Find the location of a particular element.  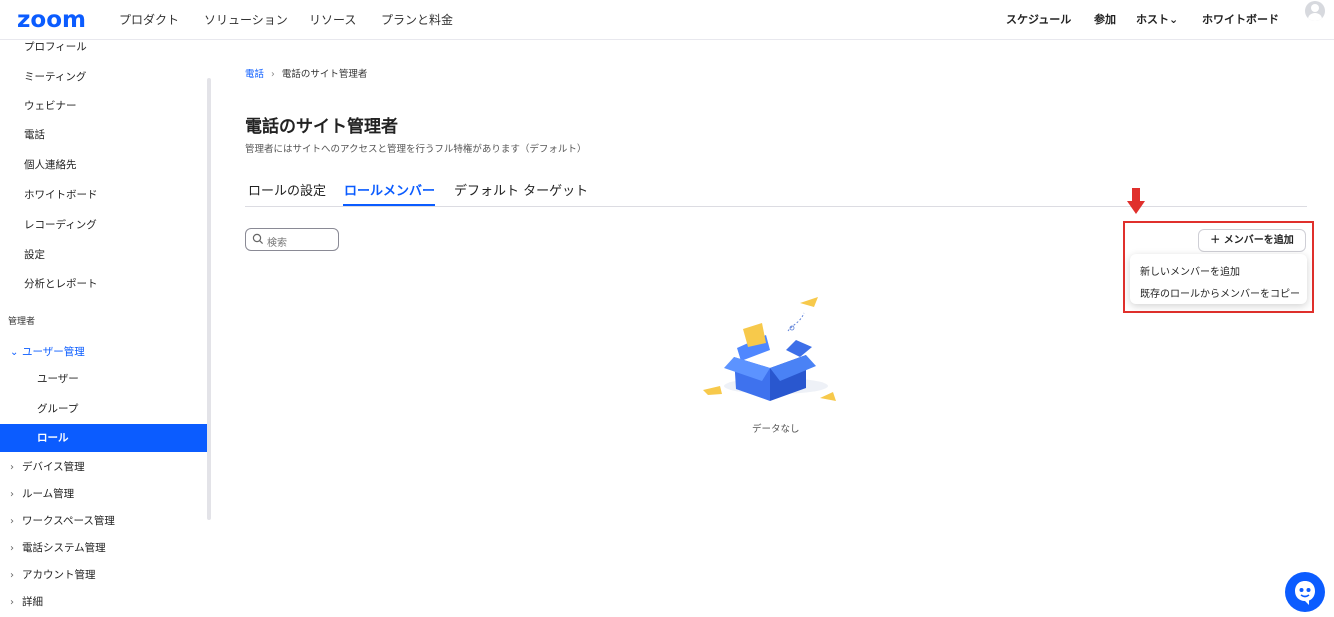

chat-bot-icon is located at coordinates (1305, 593).